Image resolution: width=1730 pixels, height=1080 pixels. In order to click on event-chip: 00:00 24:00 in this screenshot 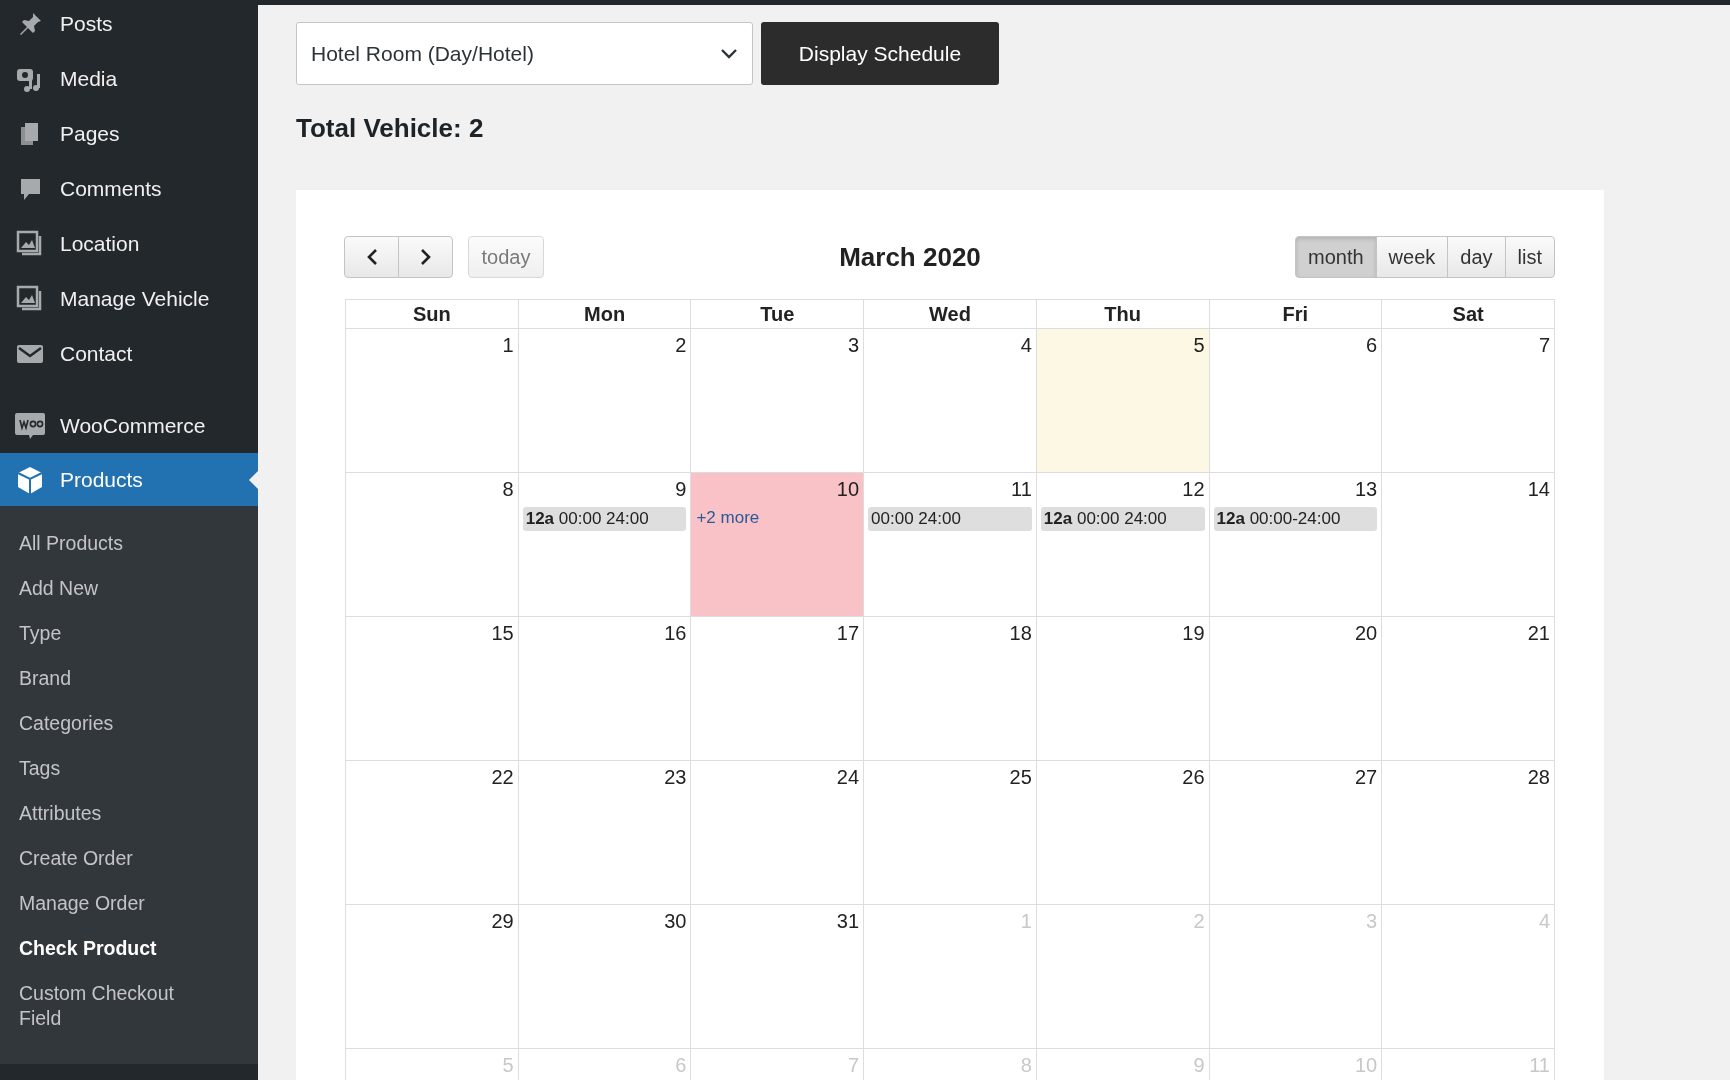, I will do `click(950, 519)`.